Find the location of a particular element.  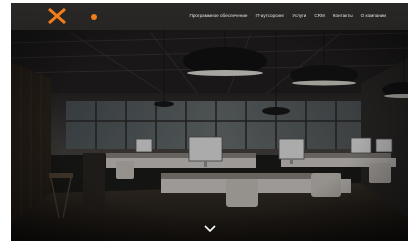

nav-item-about: О компании is located at coordinates (373, 15).